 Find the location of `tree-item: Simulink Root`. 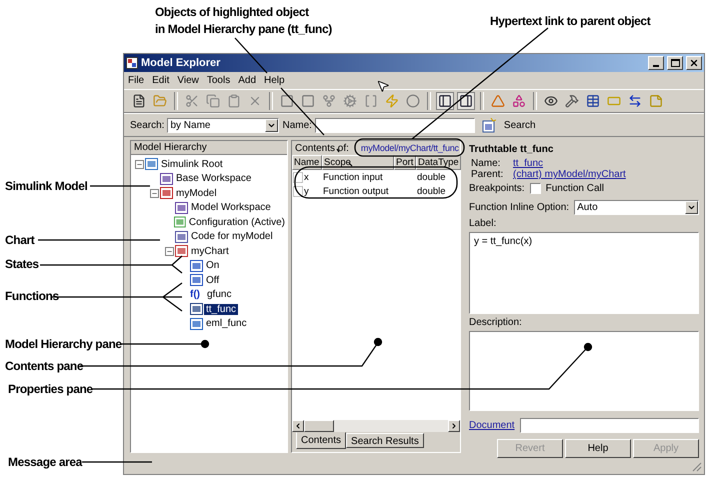

tree-item: Simulink Root is located at coordinates (192, 164).